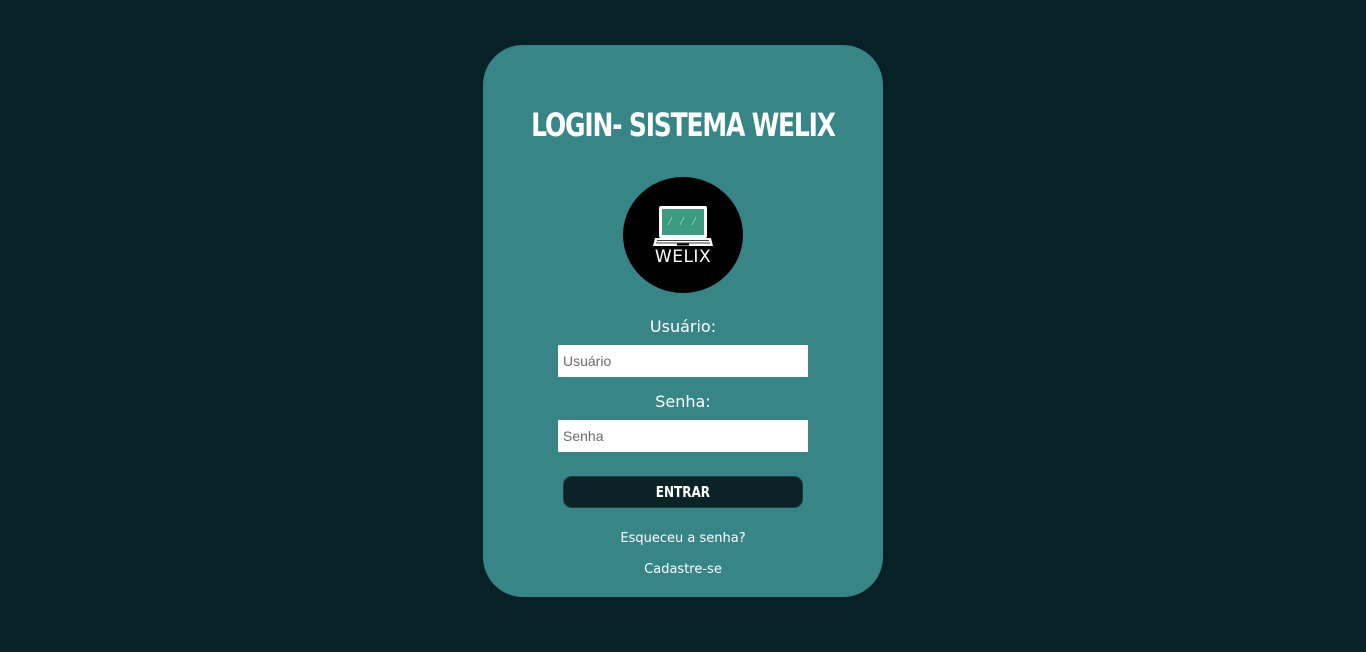  Describe the element at coordinates (683, 436) in the screenshot. I see `password-input` at that location.